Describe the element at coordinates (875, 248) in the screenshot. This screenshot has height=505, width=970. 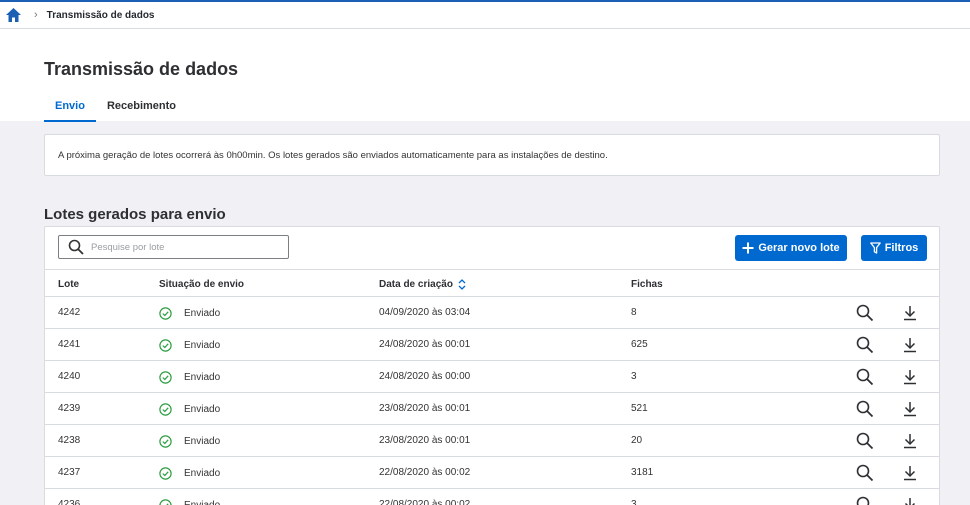
I see `filter-icon` at that location.